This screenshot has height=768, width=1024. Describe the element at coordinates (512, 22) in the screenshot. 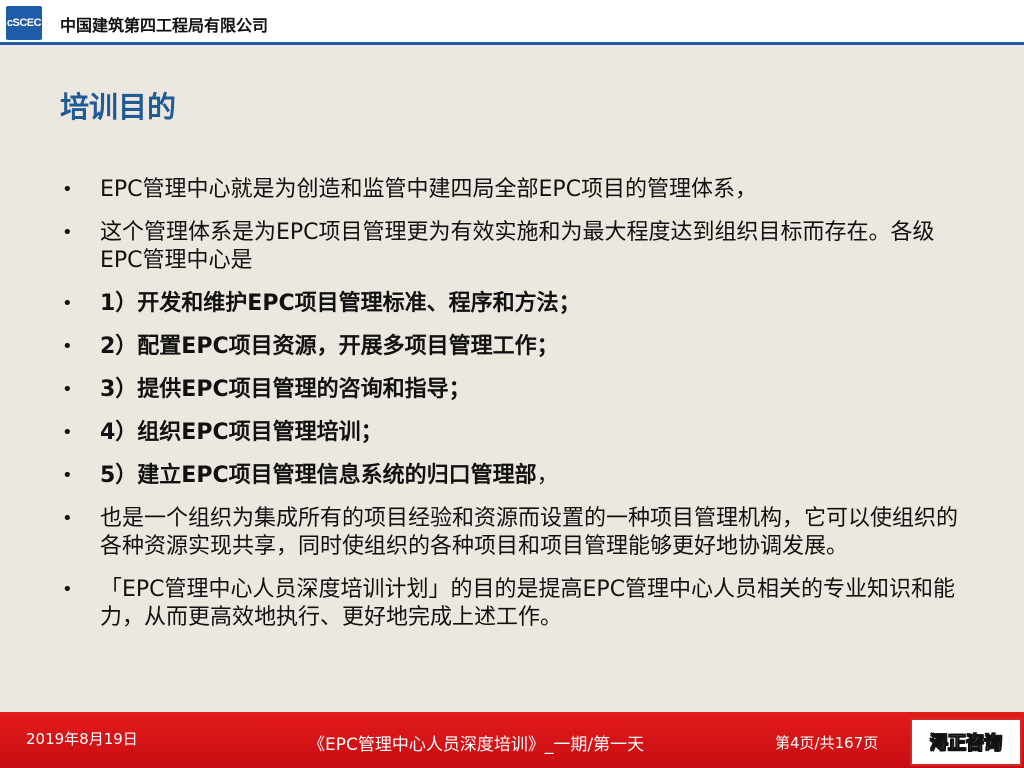

I see `header-bar: cSCEC 中国建筑第四工程局有限公司` at that location.